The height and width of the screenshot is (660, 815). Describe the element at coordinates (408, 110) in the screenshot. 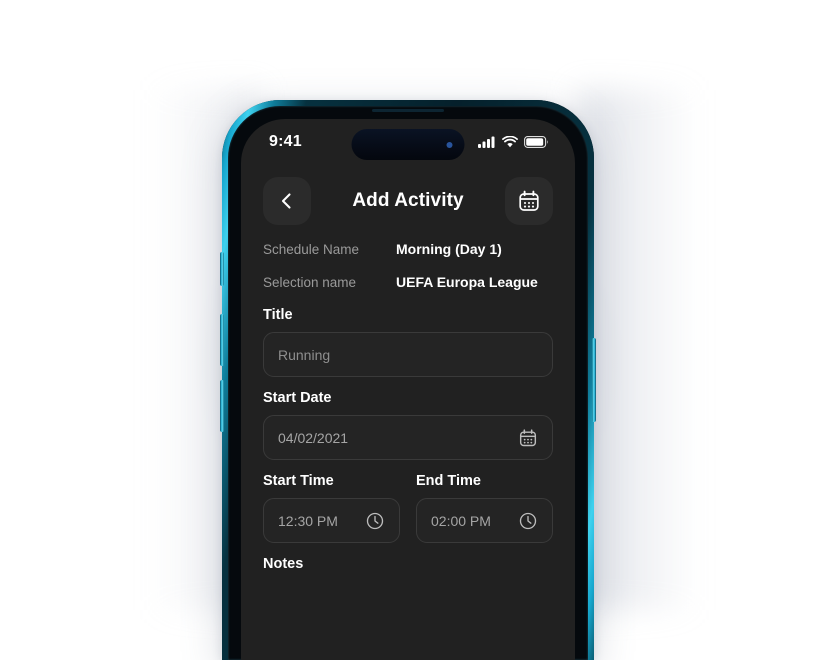

I see `earpiece-speaker` at that location.